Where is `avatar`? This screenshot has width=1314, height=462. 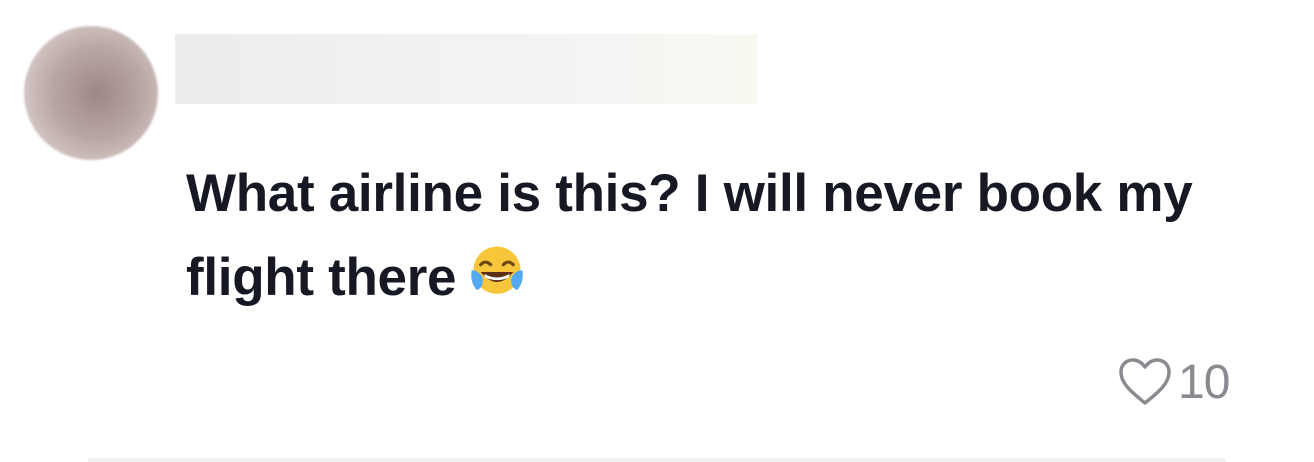 avatar is located at coordinates (91, 93).